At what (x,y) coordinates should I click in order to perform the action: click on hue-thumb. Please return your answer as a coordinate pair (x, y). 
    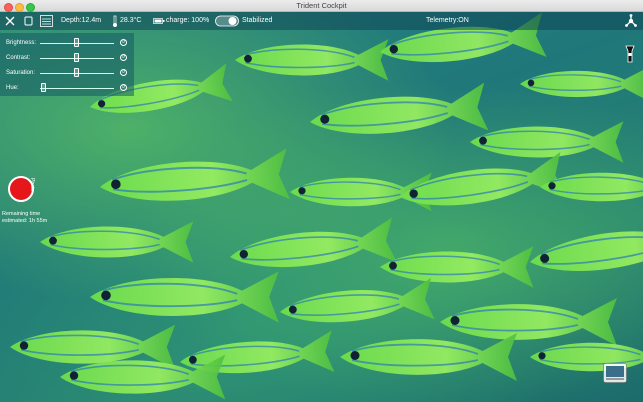
    Looking at the image, I should click on (43, 87).